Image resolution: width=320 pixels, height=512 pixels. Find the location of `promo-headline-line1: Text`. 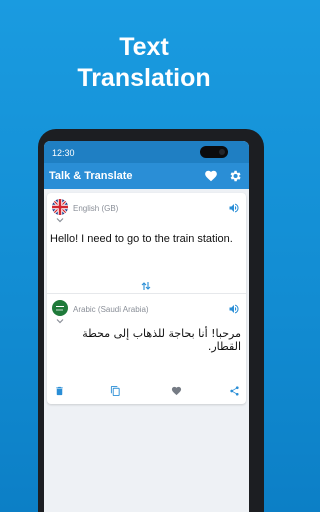

promo-headline-line1: Text is located at coordinates (144, 47).